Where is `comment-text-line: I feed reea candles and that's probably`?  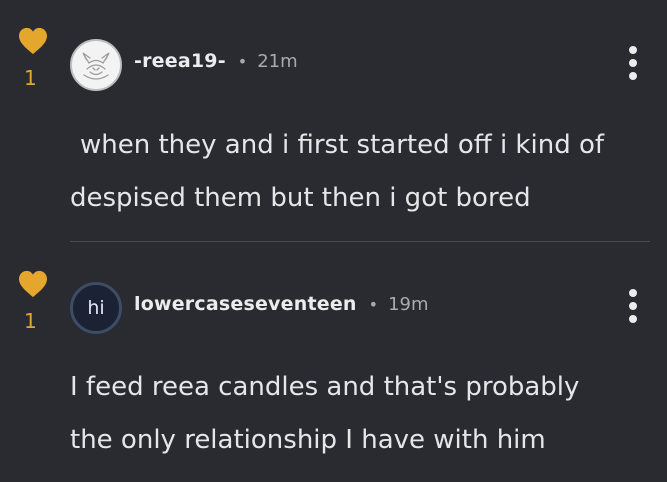 comment-text-line: I feed reea candles and that's probably is located at coordinates (325, 387).